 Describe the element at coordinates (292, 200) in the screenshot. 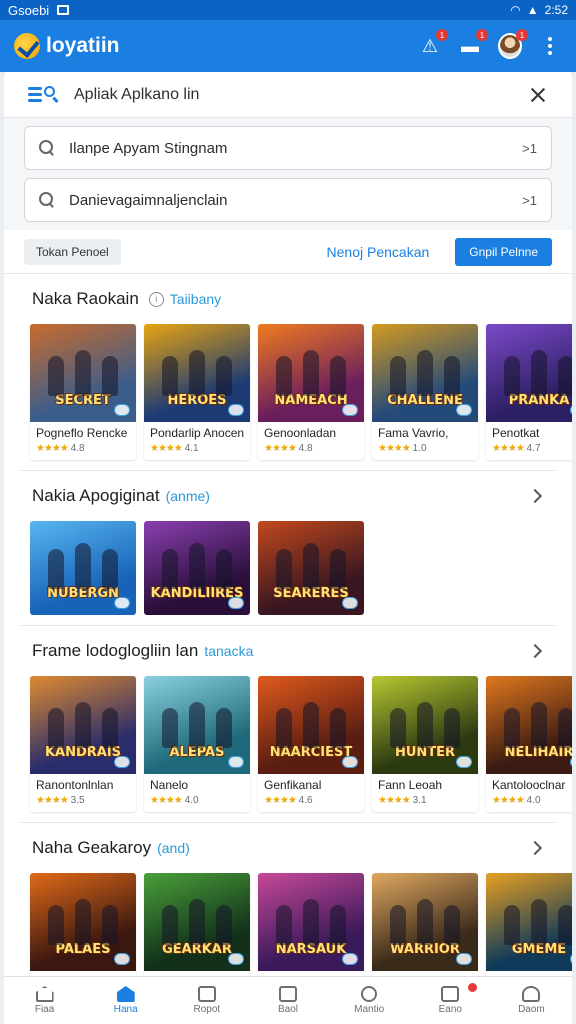

I see `search-input-secondary` at that location.